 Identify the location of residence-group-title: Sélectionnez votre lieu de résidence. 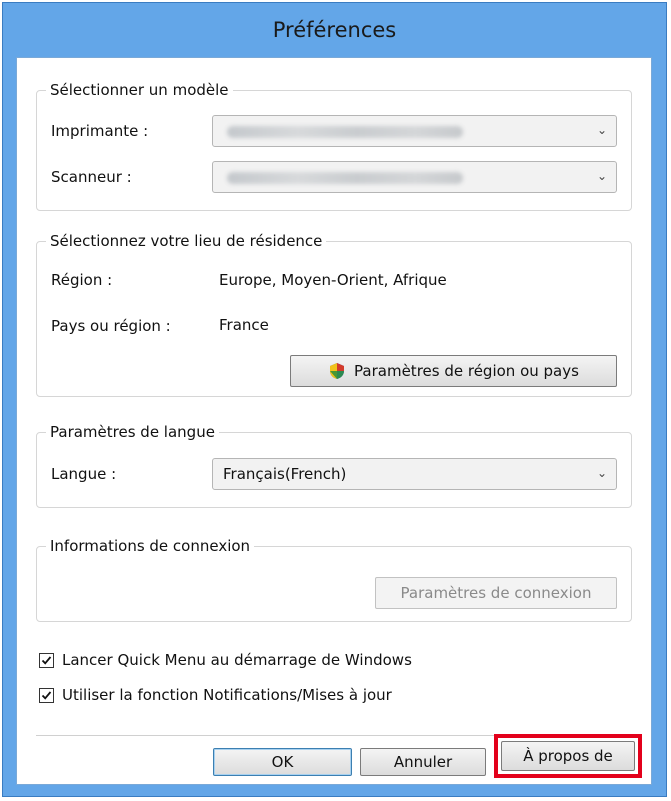
(186, 241).